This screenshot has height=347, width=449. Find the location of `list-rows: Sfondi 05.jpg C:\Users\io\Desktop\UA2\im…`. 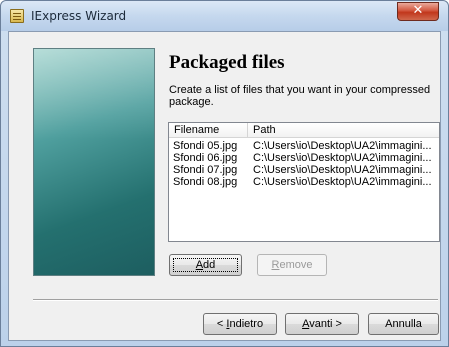

list-rows: Sfondi 05.jpg C:\Users\io\Desktop\UA2\im… is located at coordinates (304, 164).